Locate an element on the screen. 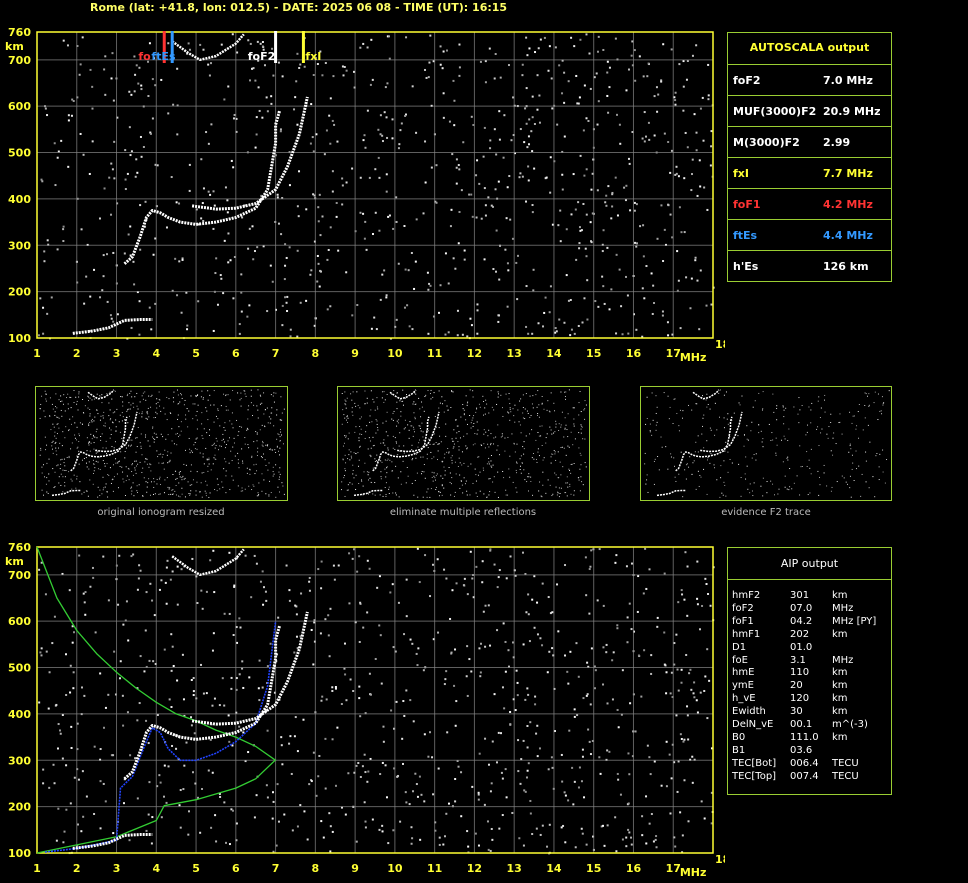 The height and width of the screenshot is (883, 968). aip-cell: m^(-3) is located at coordinates (850, 724).